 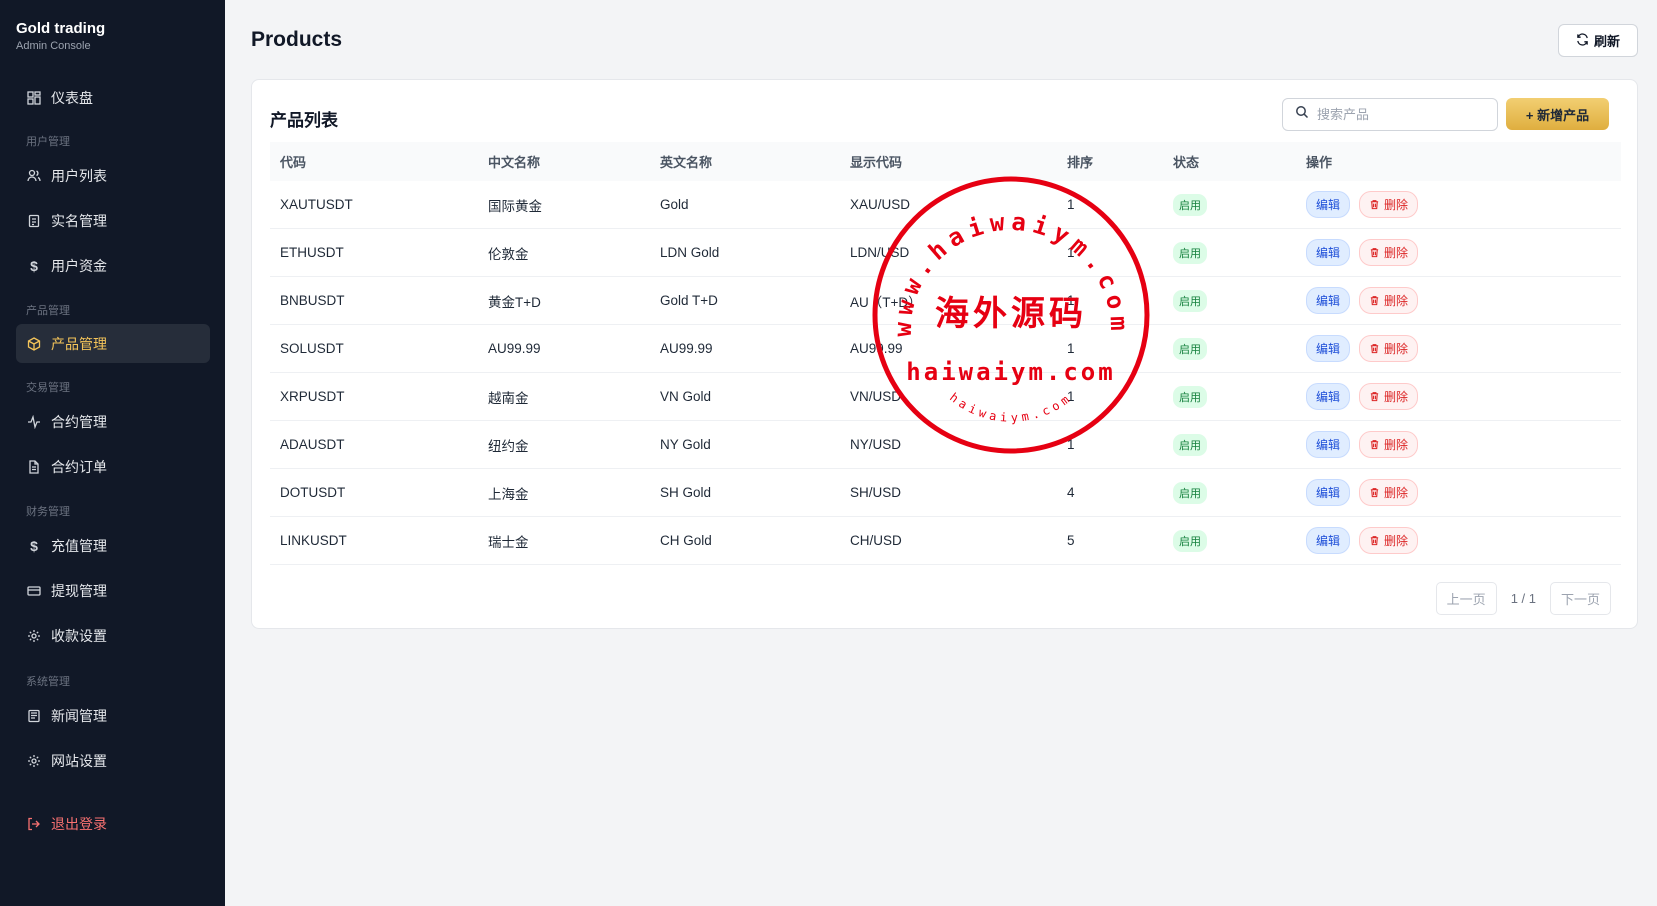 What do you see at coordinates (1606, 41) in the screenshot?
I see `refresh-label: 刷新` at bounding box center [1606, 41].